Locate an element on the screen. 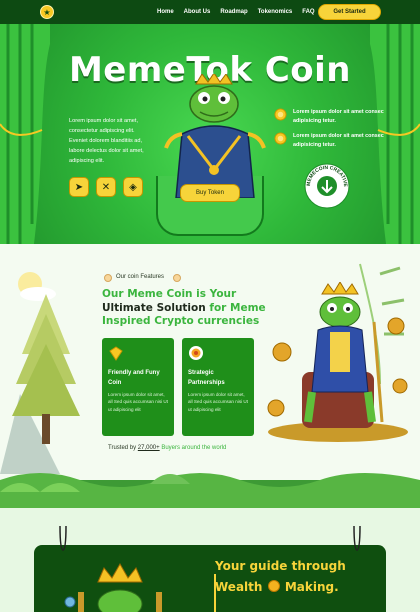 Image resolution: width=420 pixels, height=612 pixels. nav-link-faq: FAQ is located at coordinates (308, 12).